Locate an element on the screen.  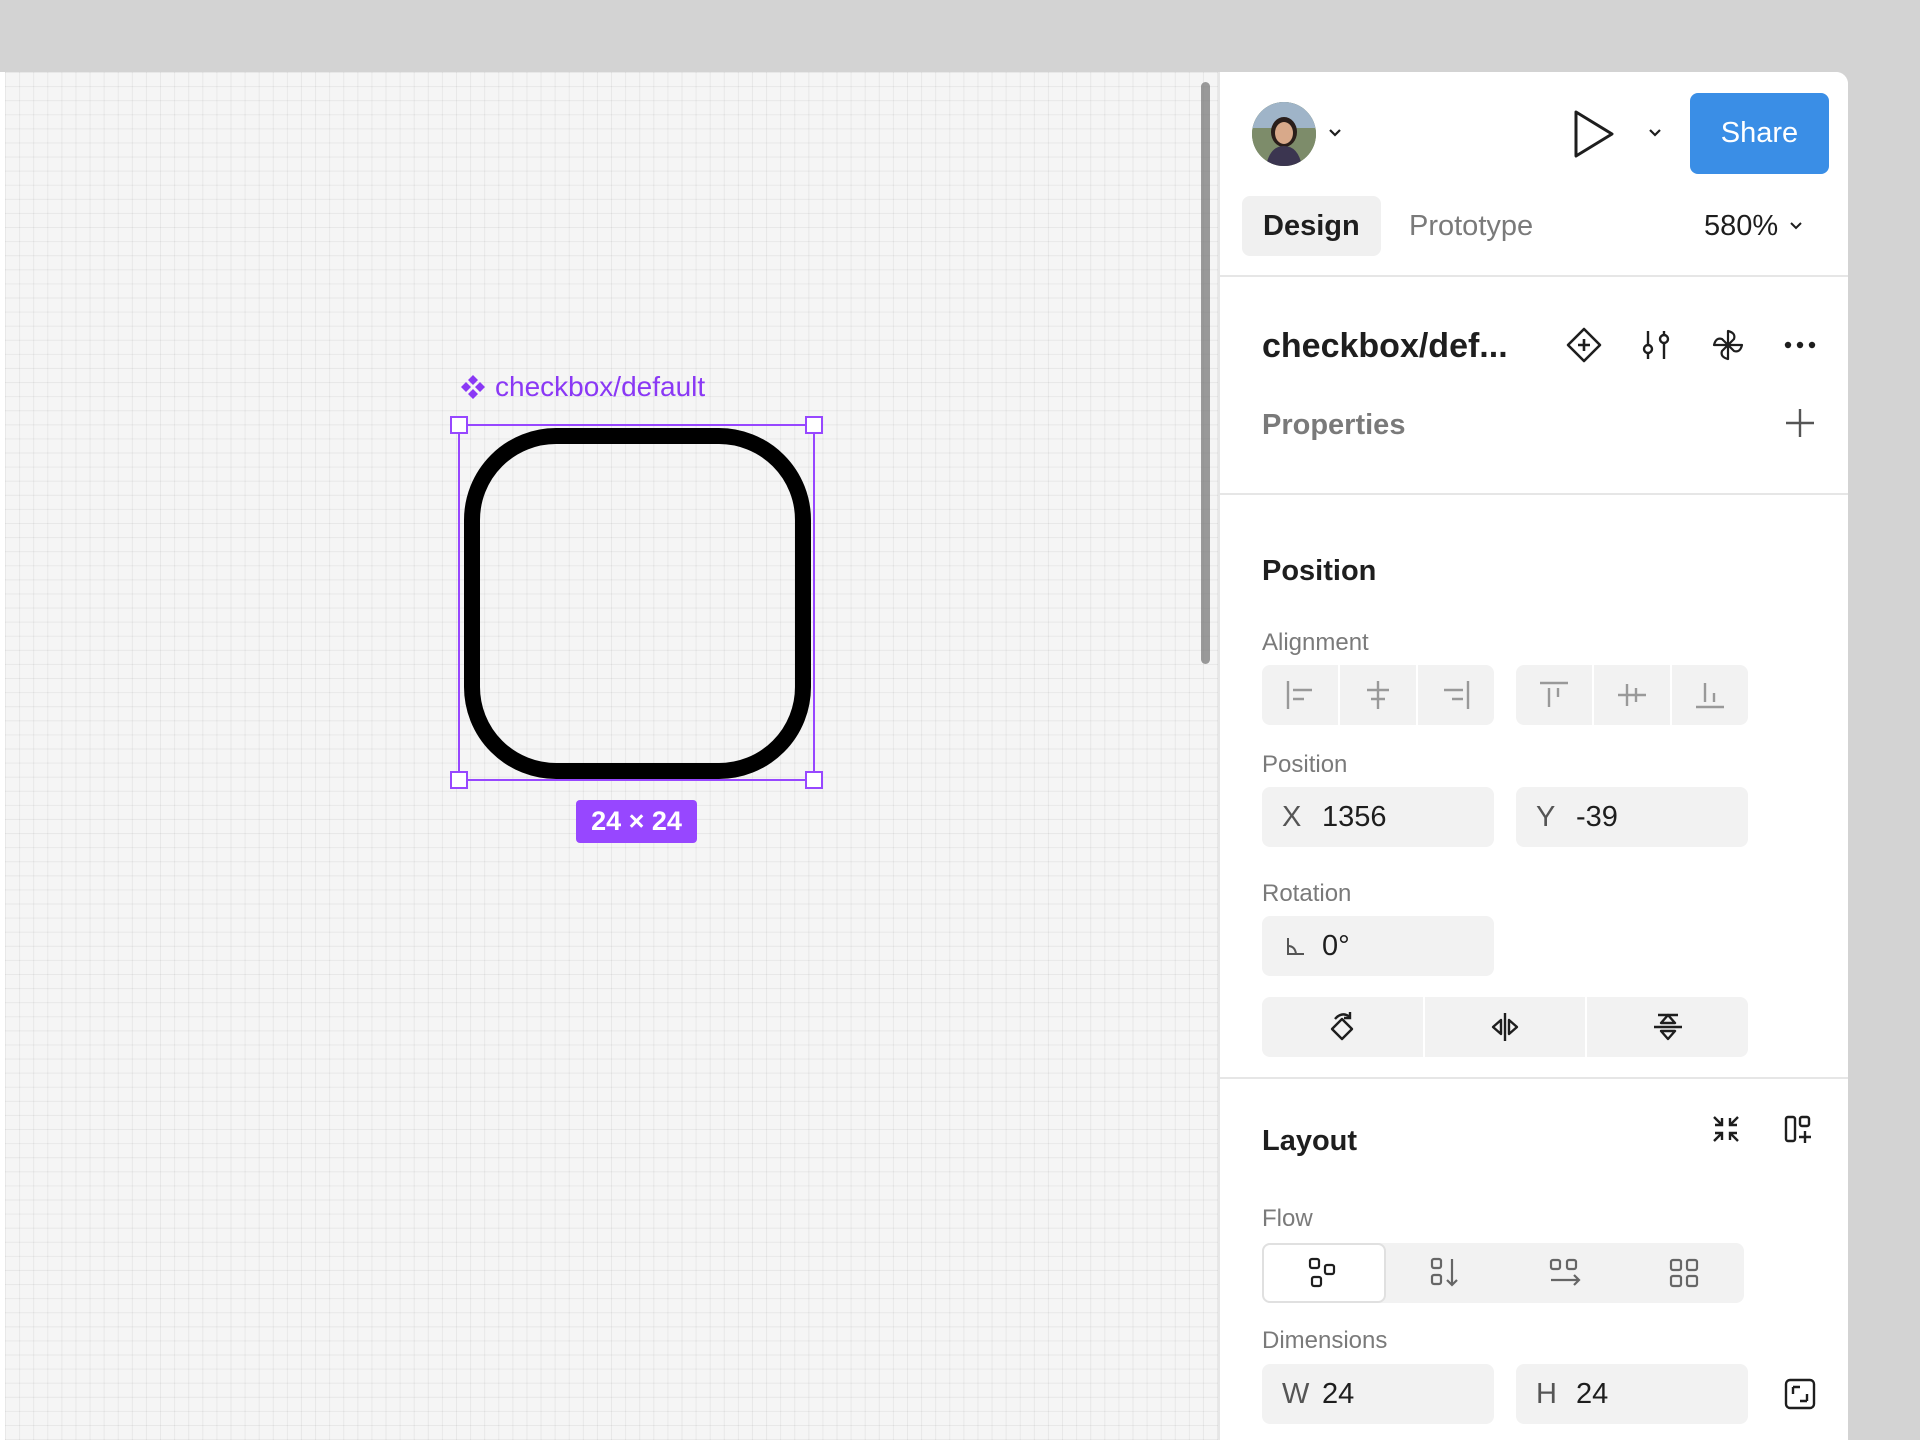
flow-horizontal-button is located at coordinates (1565, 1273).